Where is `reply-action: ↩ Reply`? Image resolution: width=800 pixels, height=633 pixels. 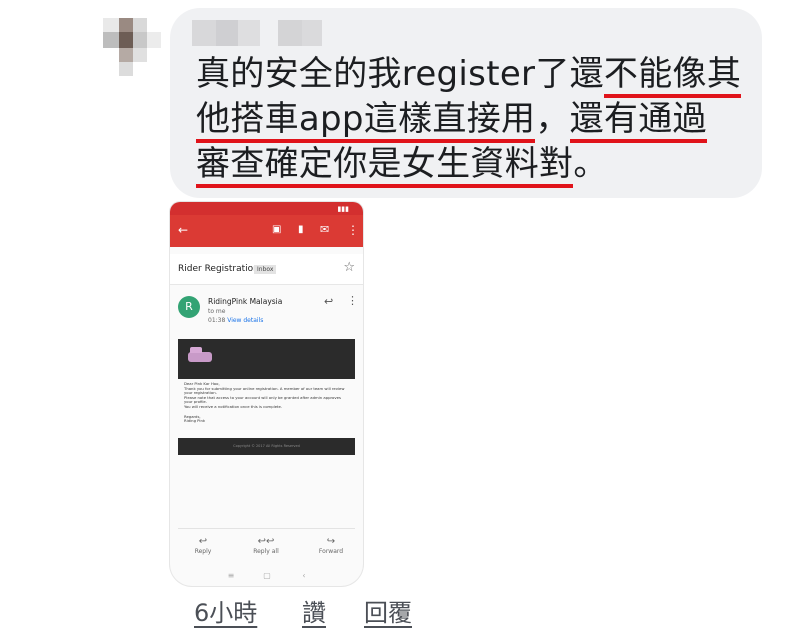 reply-action: ↩ Reply is located at coordinates (203, 545).